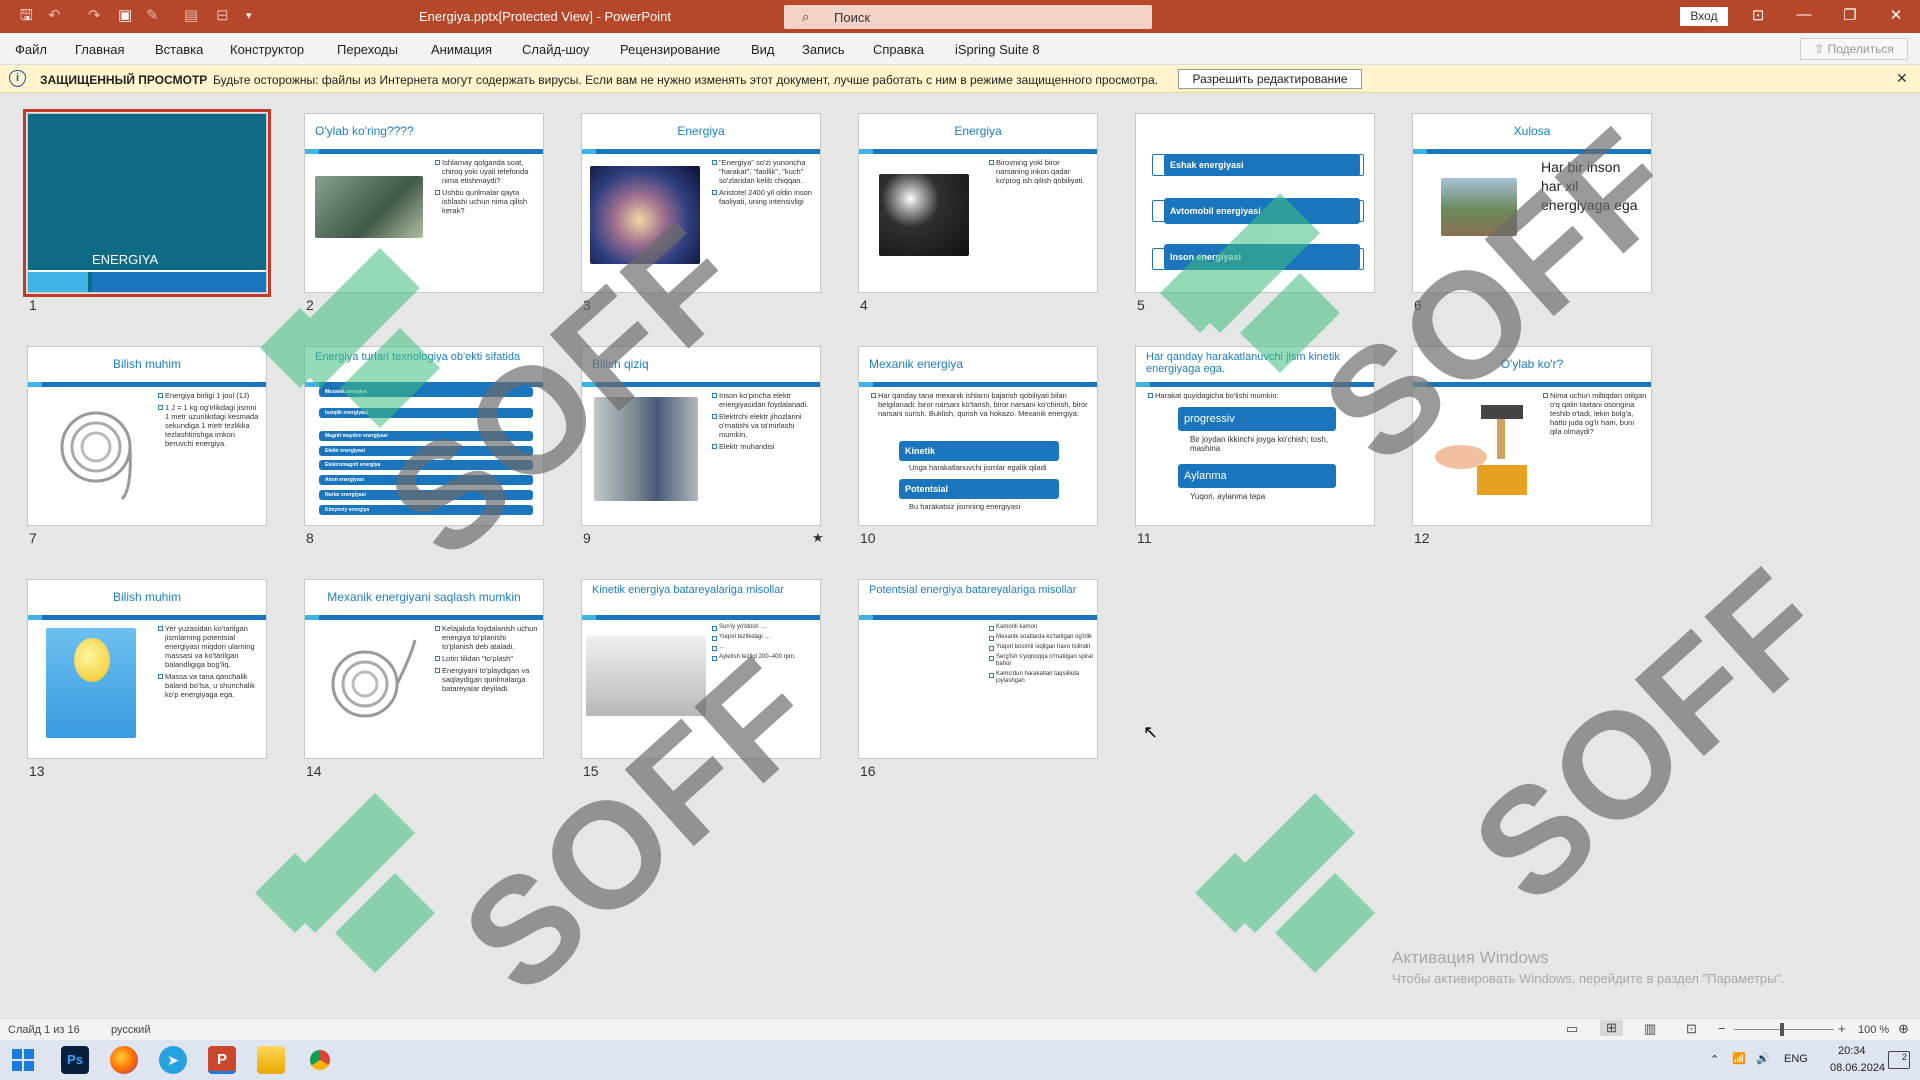 This screenshot has width=1920, height=1080. What do you see at coordinates (1611, 1028) in the screenshot?
I see `slide-sorter-view-icon: ⊞` at bounding box center [1611, 1028].